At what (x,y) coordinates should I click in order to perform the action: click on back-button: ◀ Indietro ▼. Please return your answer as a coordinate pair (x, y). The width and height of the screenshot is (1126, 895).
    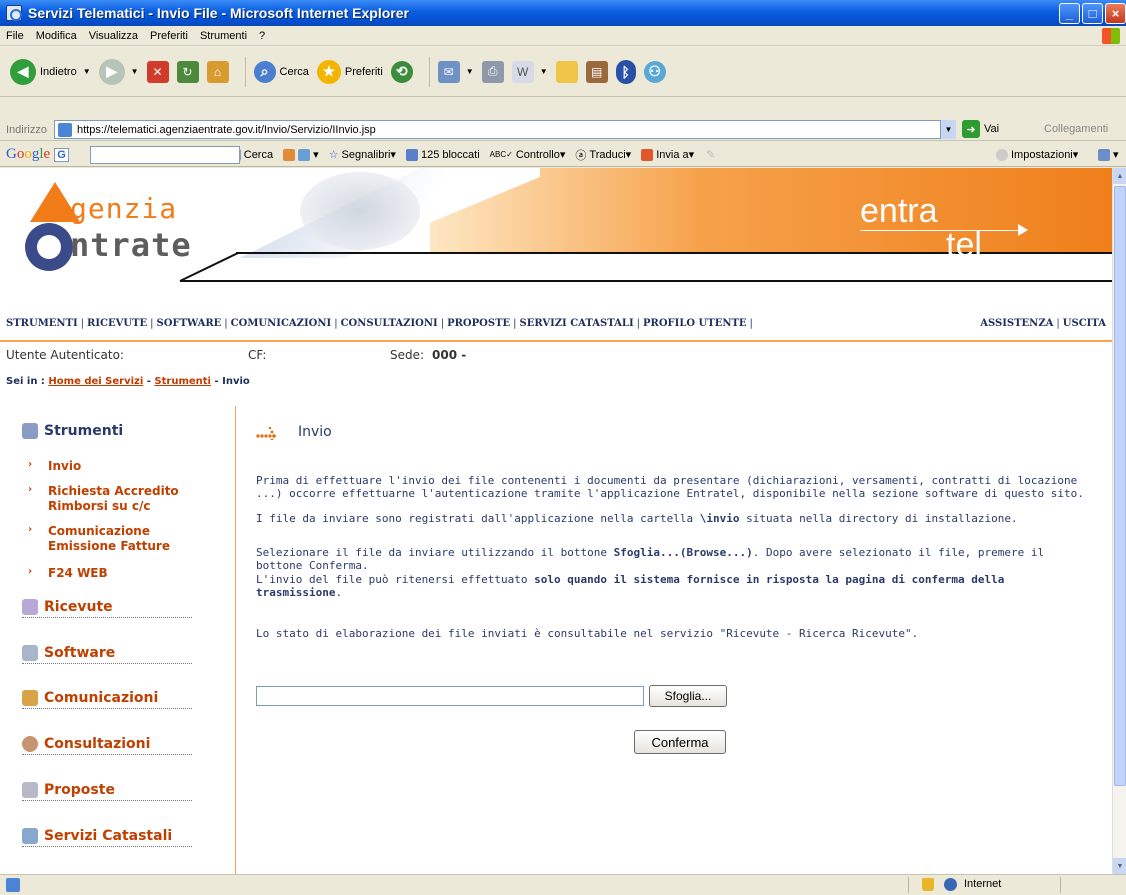
    Looking at the image, I should click on (50, 71).